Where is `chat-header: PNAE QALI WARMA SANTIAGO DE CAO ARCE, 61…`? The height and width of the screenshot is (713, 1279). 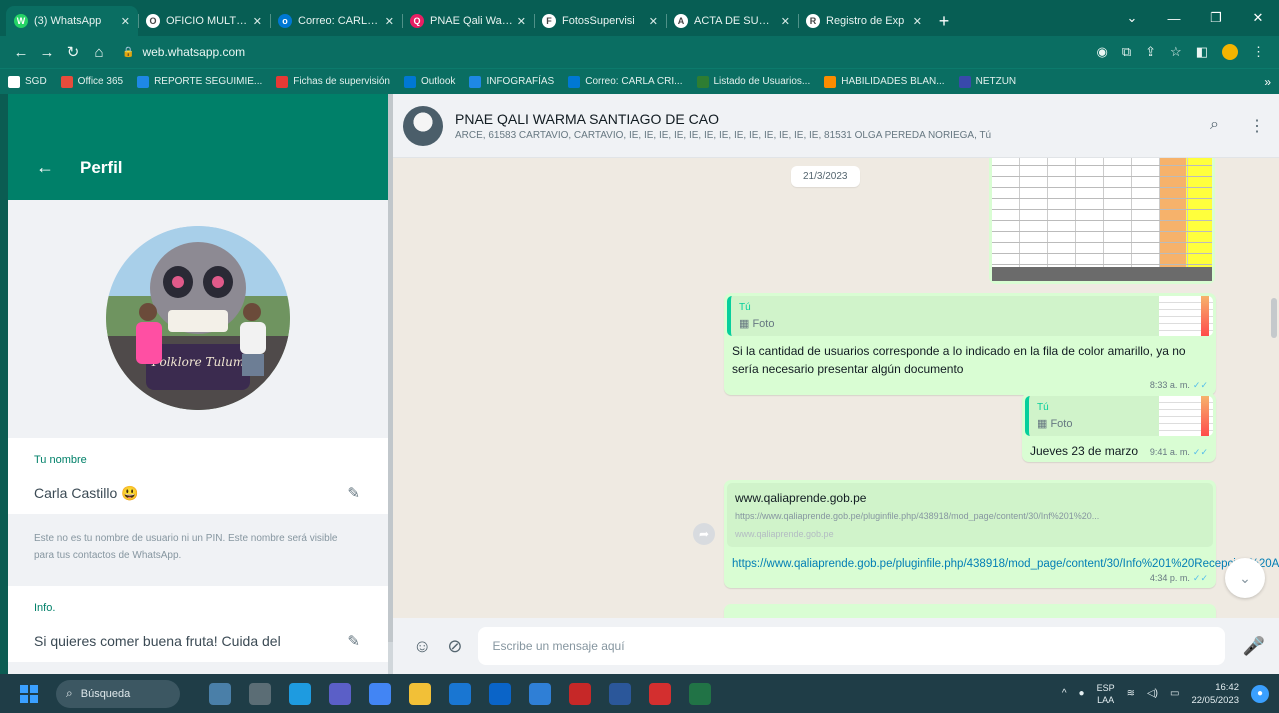
chat-header: PNAE QALI WARMA SANTIAGO DE CAO ARCE, 61… is located at coordinates (836, 126).